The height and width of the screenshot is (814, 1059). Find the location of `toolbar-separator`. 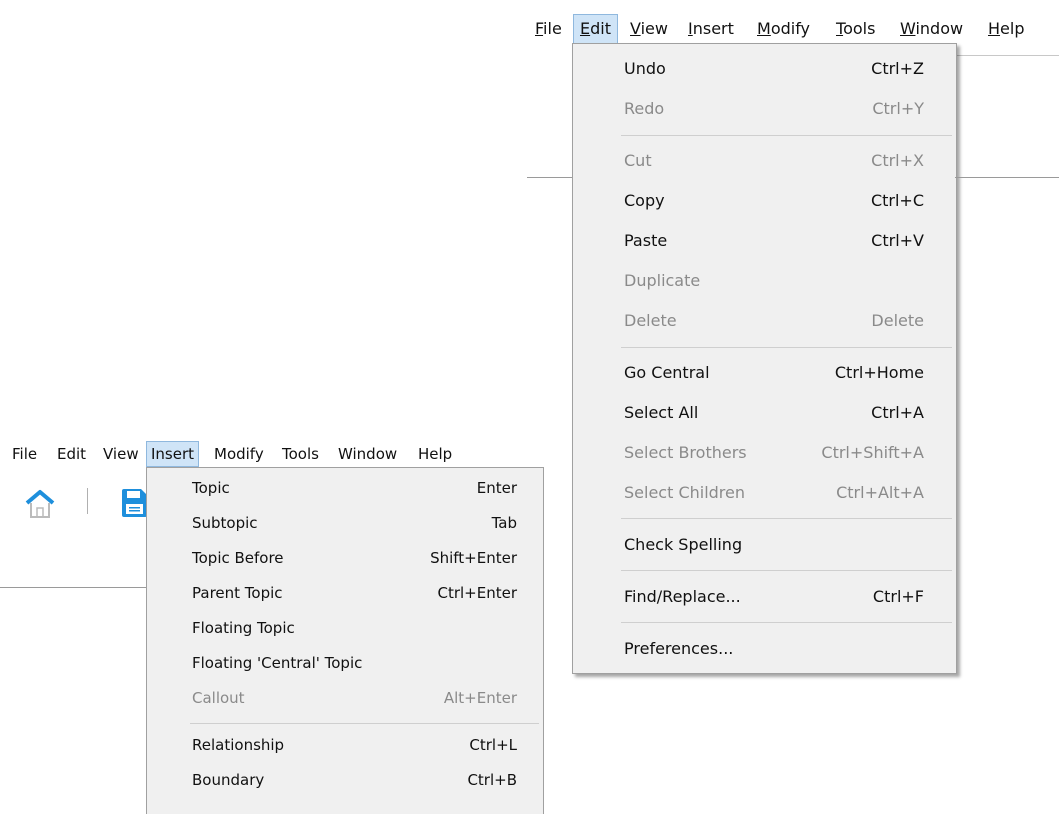

toolbar-separator is located at coordinates (87, 501).